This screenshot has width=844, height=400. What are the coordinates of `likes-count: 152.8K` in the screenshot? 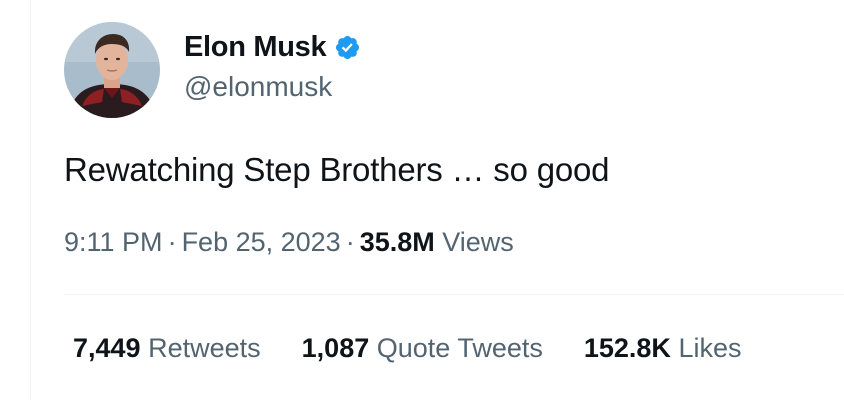 It's located at (627, 348).